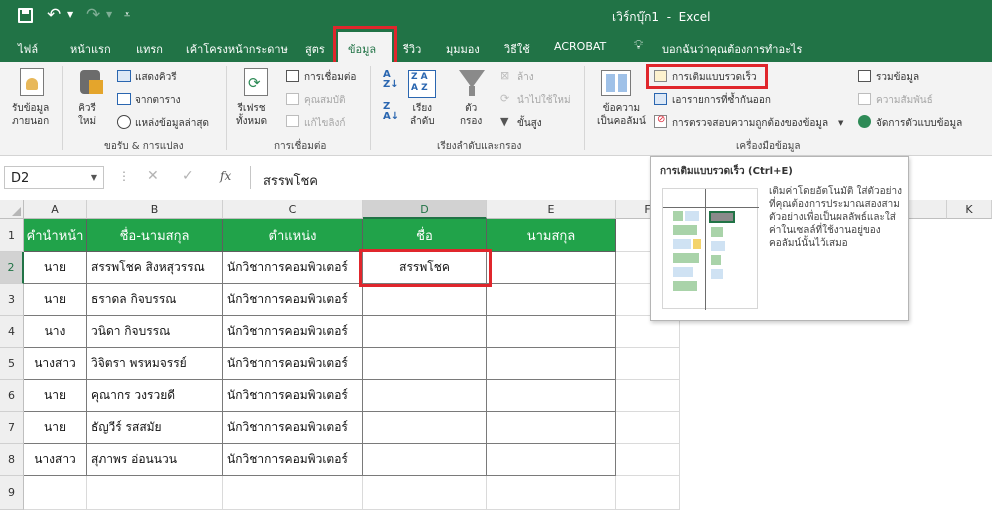 The width and height of the screenshot is (992, 510). Describe the element at coordinates (969, 209) in the screenshot. I see `column-header-k: K` at that location.